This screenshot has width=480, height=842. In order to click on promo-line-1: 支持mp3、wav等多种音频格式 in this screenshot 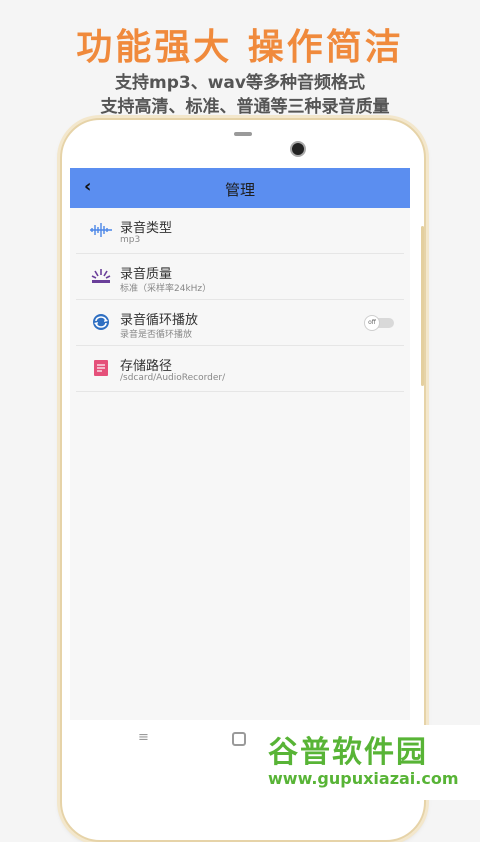, I will do `click(240, 83)`.